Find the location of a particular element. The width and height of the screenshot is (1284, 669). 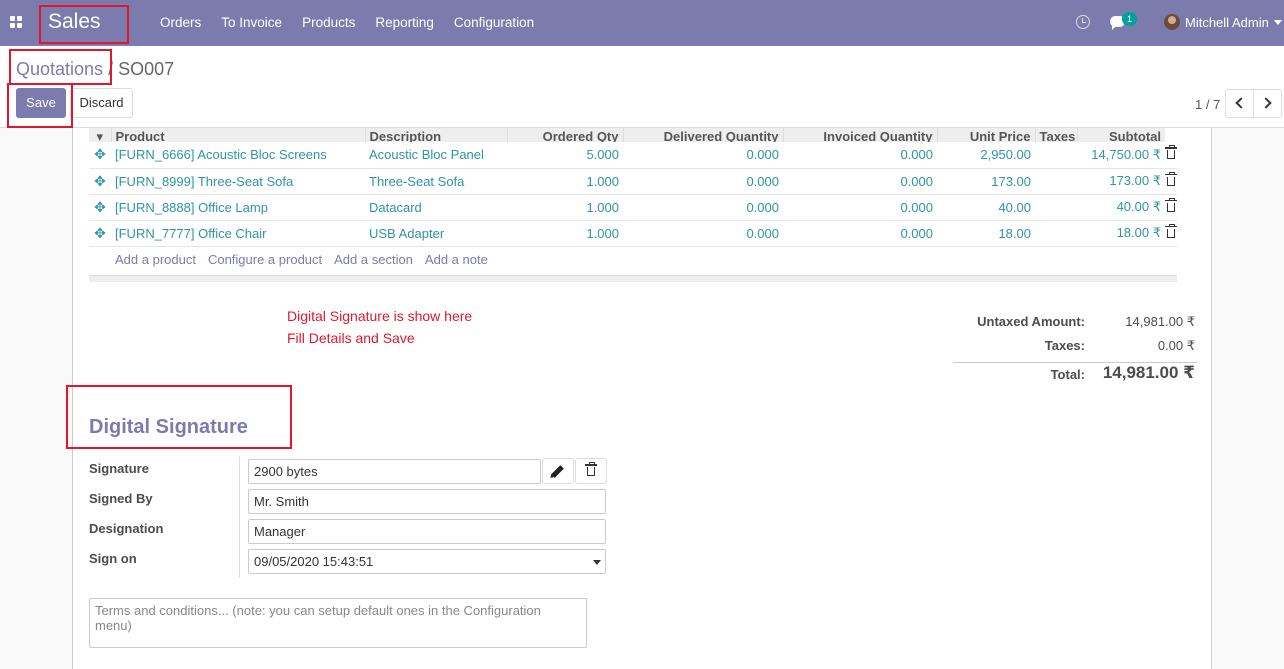

designation-label: Designation is located at coordinates (126, 528).